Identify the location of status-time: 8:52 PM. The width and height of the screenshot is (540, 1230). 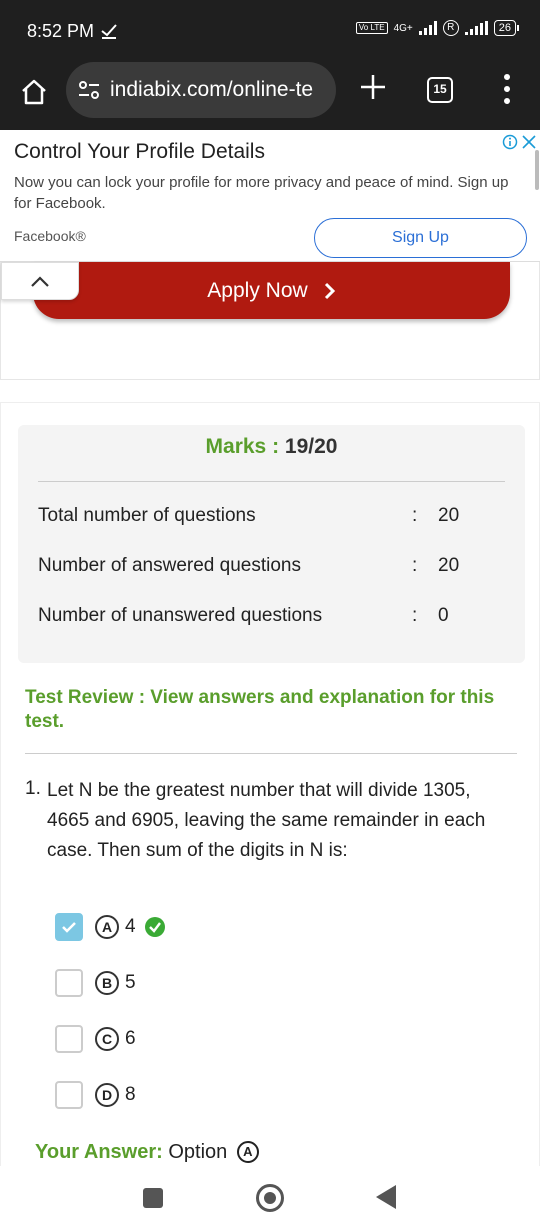
(61, 31).